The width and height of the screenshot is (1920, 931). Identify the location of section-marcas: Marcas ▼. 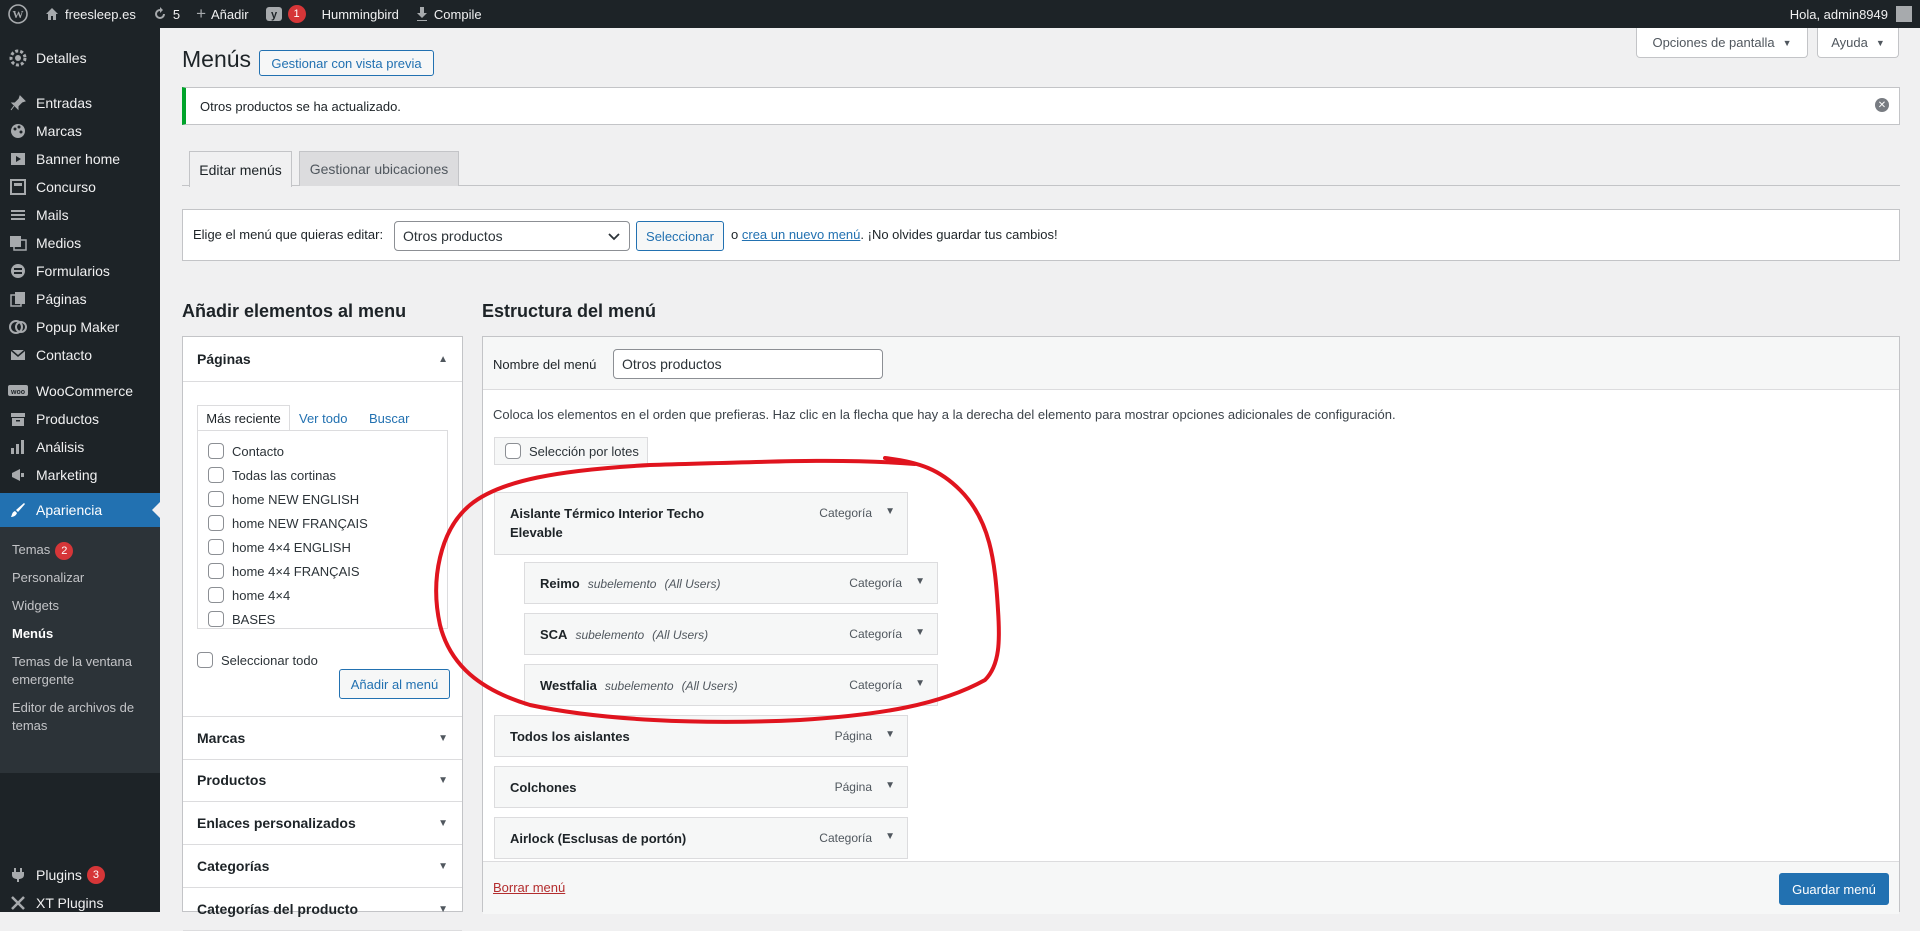
(322, 738).